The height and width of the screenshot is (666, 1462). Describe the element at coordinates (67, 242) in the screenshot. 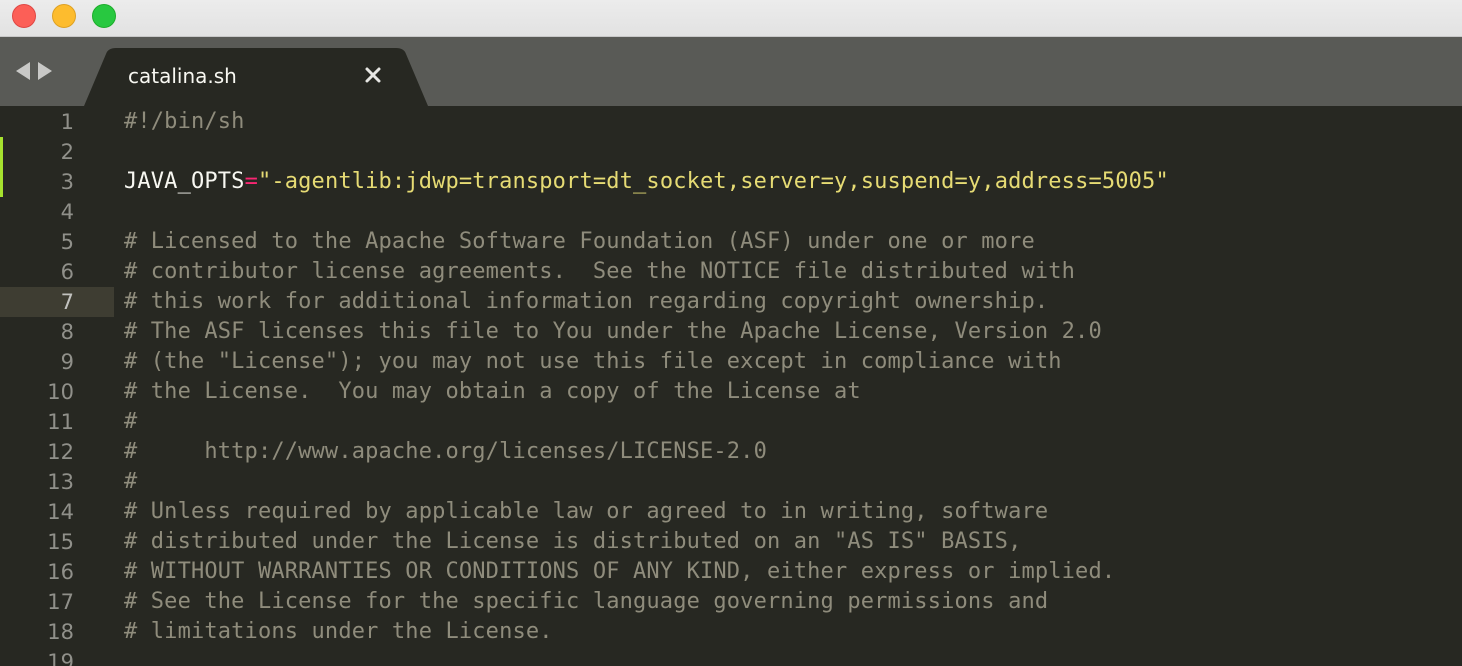

I see `line-number: 5` at that location.